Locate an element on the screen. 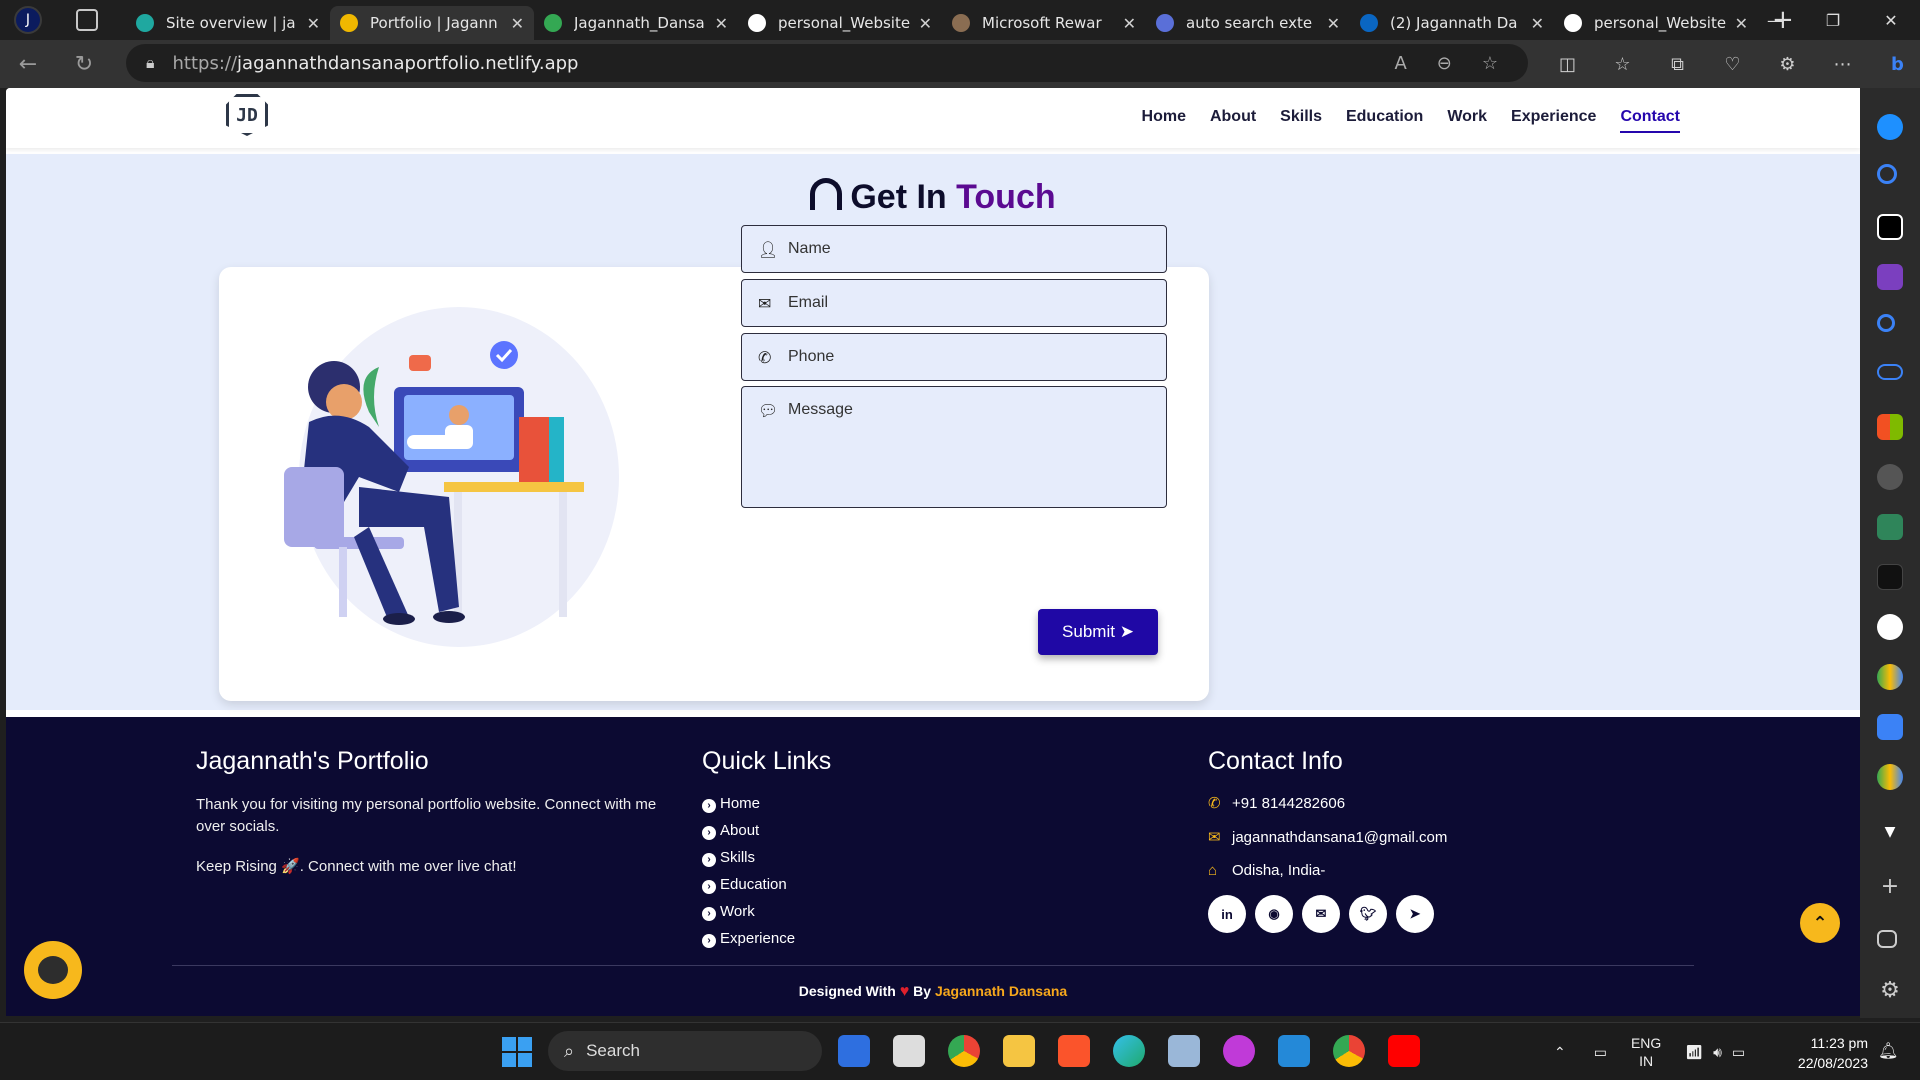 This screenshot has height=1080, width=1920. credit-name-link: Jagannath Dansana is located at coordinates (1001, 991).